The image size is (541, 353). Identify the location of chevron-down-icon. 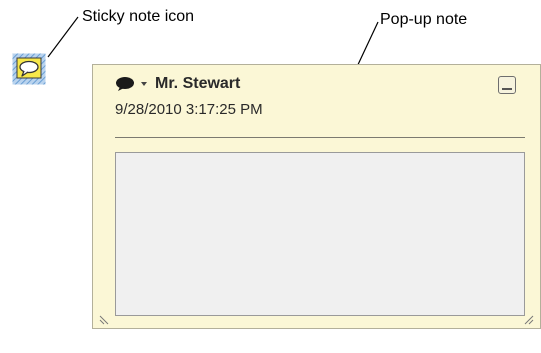
(144, 84).